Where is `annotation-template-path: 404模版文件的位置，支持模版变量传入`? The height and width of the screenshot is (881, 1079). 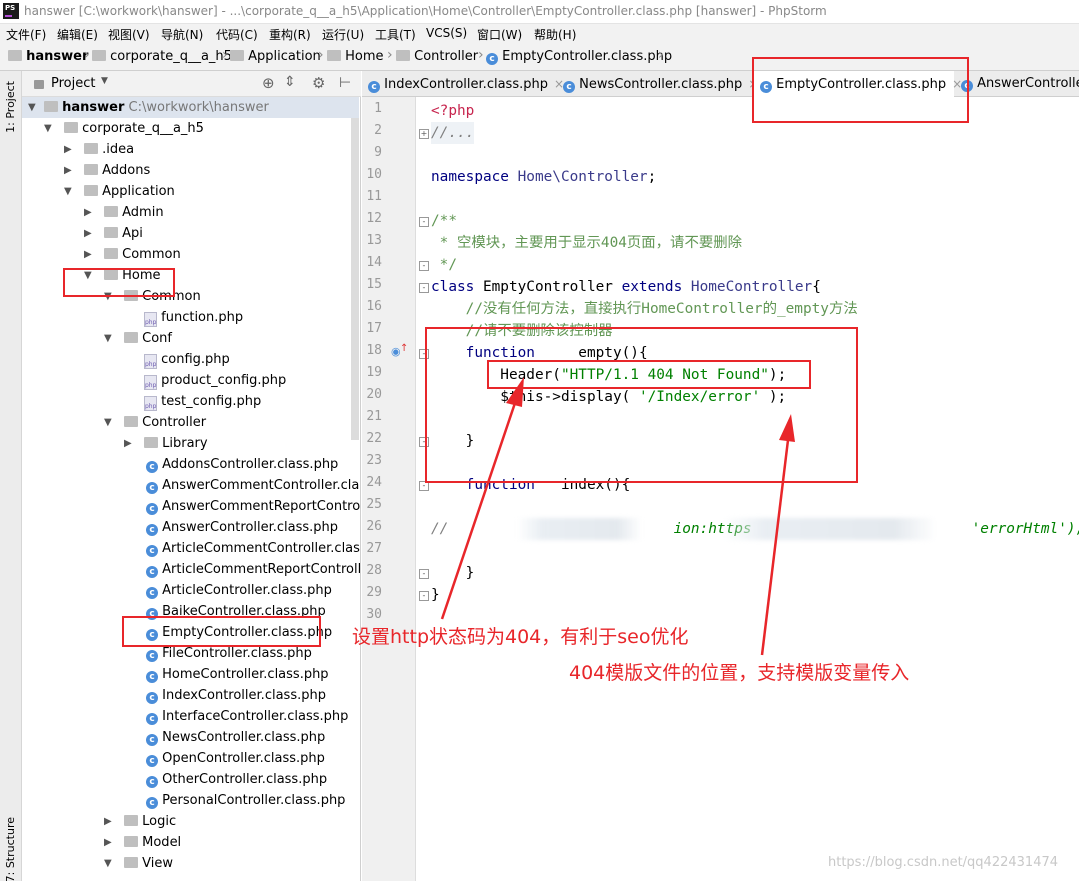
annotation-template-path: 404模版文件的位置，支持模版变量传入 is located at coordinates (739, 673).